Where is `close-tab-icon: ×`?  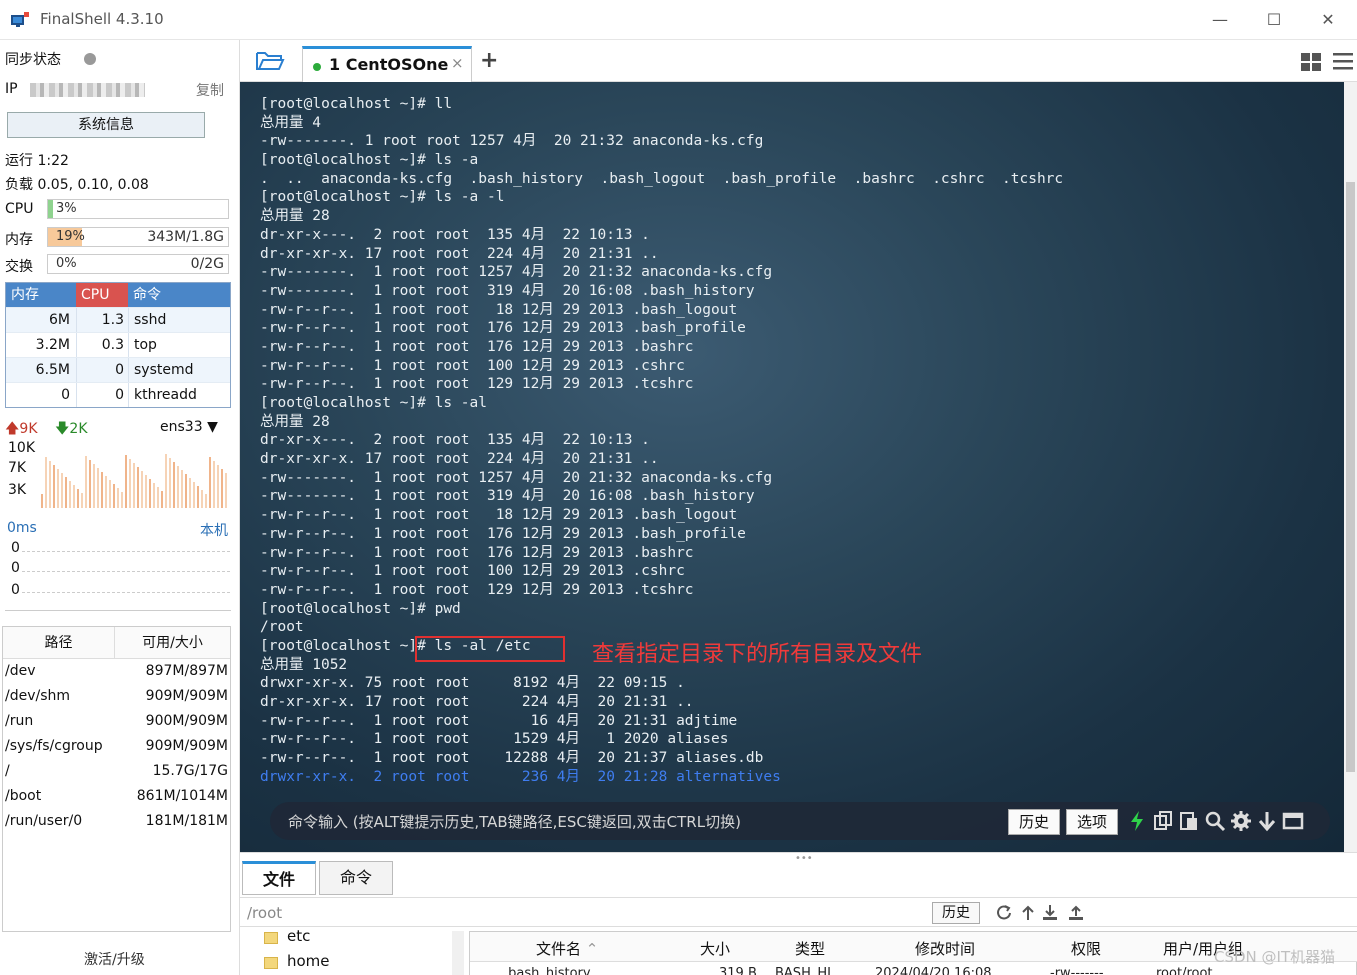
close-tab-icon: × is located at coordinates (457, 63).